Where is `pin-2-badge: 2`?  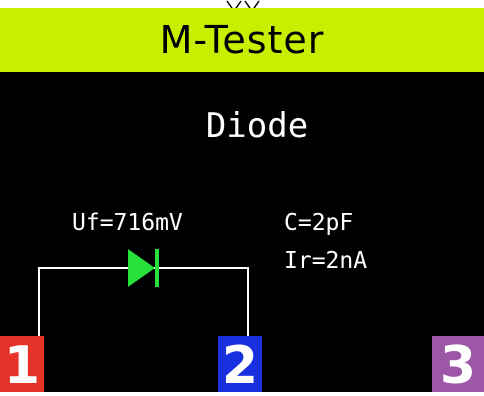
pin-2-badge: 2 is located at coordinates (240, 364).